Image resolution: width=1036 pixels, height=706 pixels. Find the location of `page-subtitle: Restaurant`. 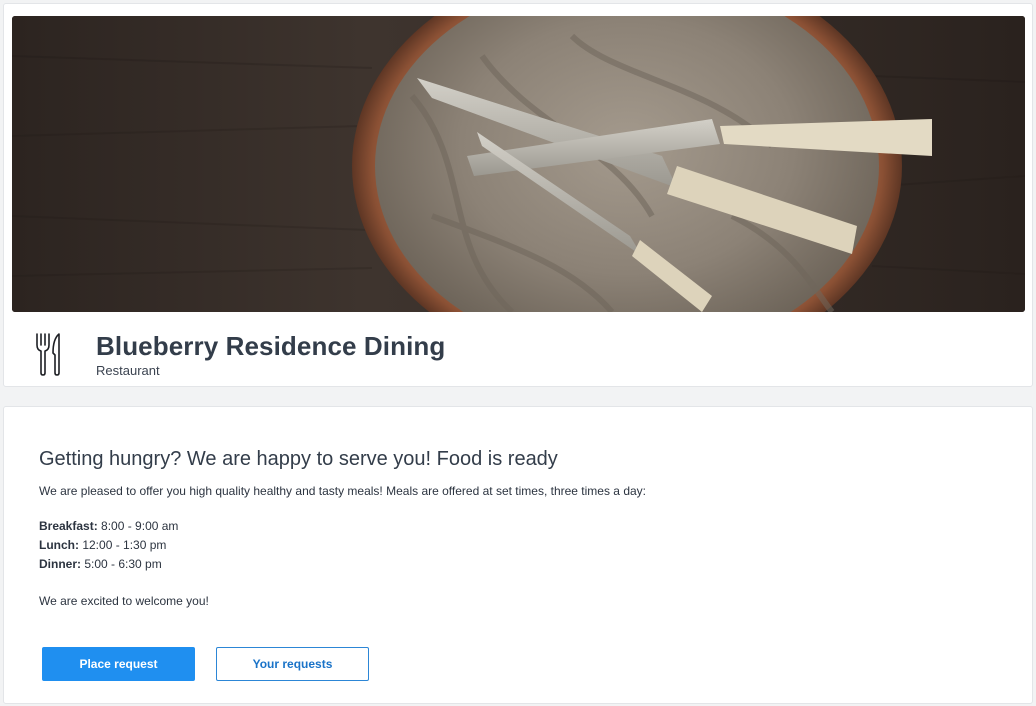

page-subtitle: Restaurant is located at coordinates (128, 370).